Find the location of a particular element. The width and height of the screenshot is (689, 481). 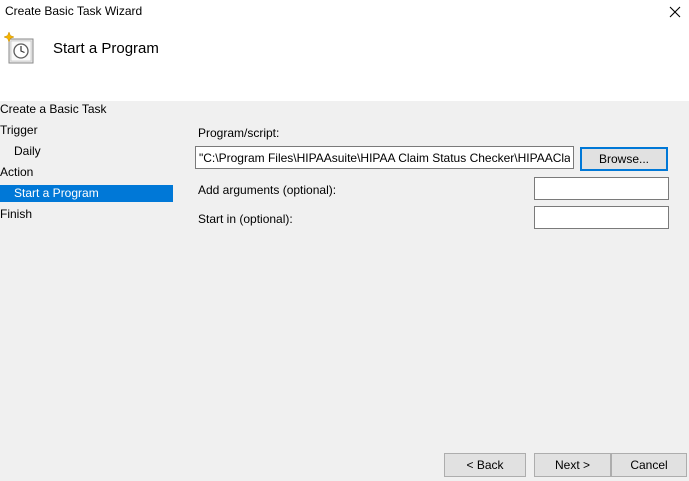

step-trigger: Trigger is located at coordinates (86, 130).